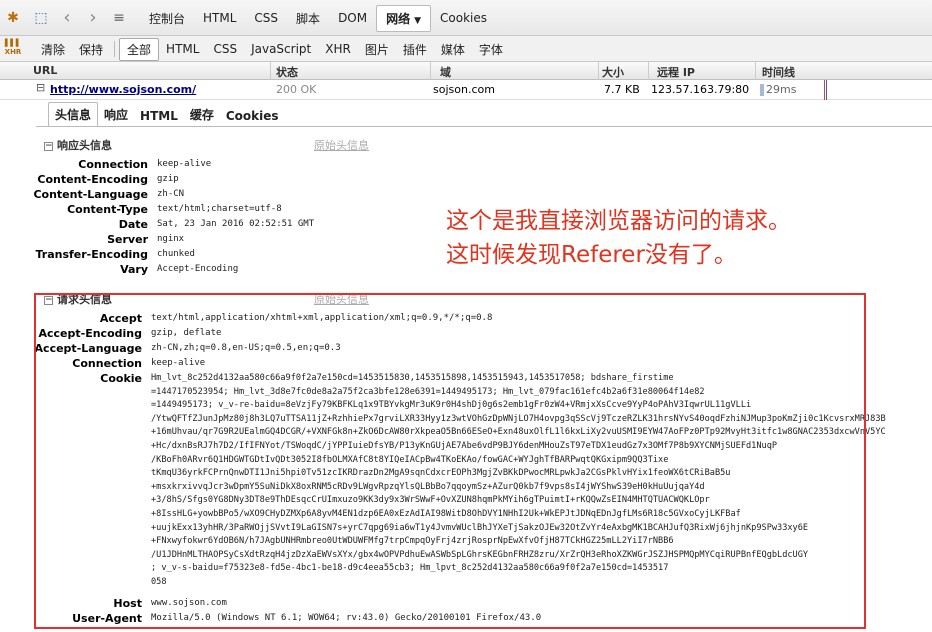  Describe the element at coordinates (219, 209) in the screenshot. I see `header-value: text/html;charset=utf-8` at that location.